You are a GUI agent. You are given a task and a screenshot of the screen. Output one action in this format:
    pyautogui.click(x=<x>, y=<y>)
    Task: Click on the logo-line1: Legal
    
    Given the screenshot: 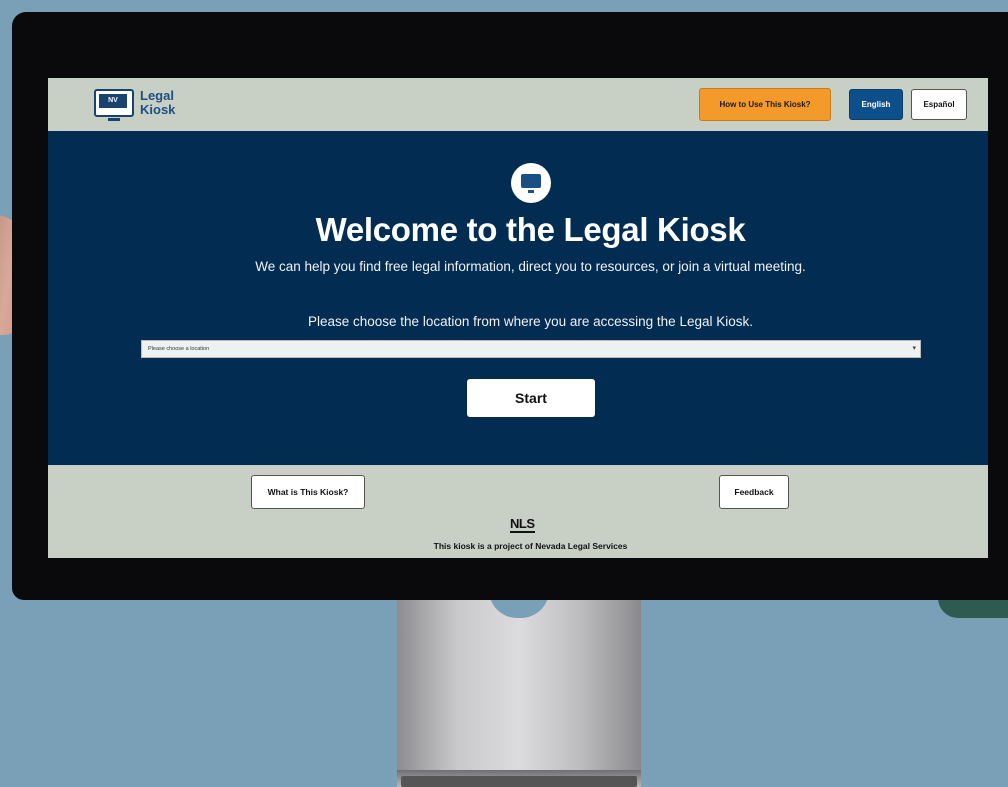 What is the action you would take?
    pyautogui.click(x=157, y=95)
    